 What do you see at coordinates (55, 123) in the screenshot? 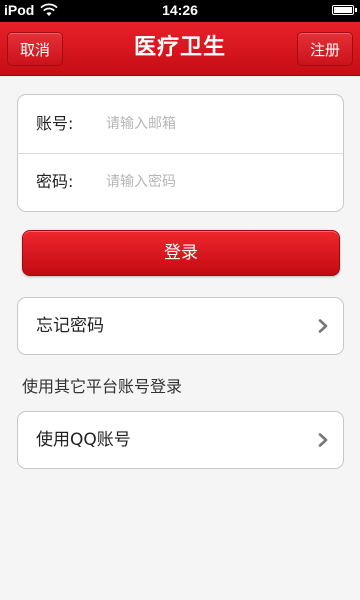
I see `account-label: 账号:` at bounding box center [55, 123].